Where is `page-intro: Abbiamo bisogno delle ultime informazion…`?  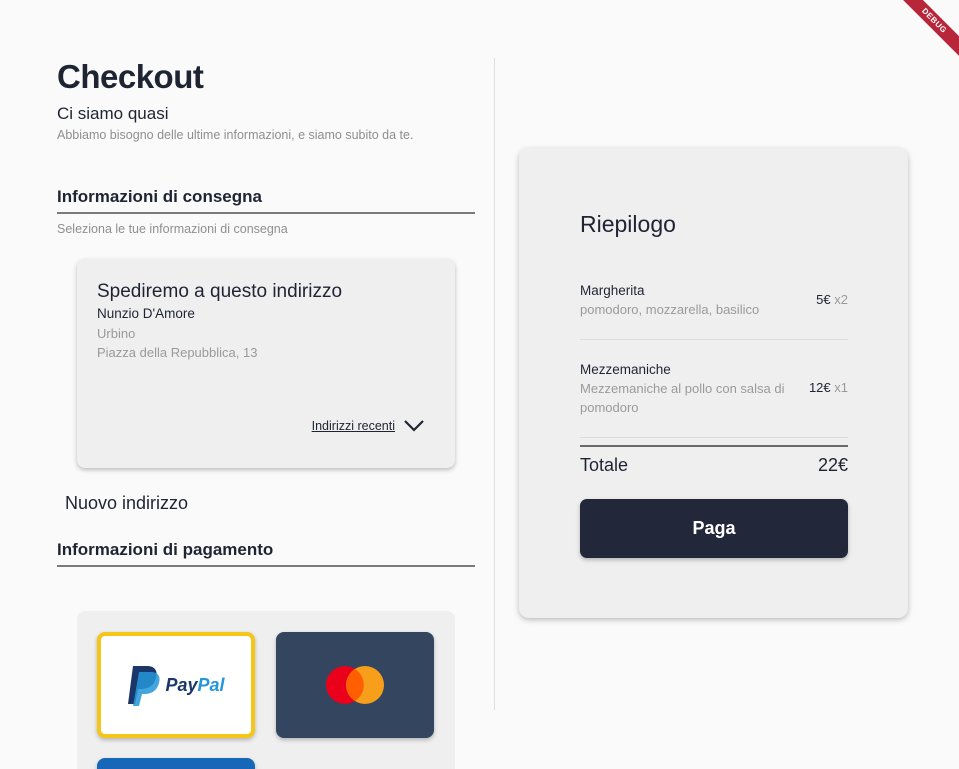 page-intro: Abbiamo bisogno delle ultime informazion… is located at coordinates (235, 135).